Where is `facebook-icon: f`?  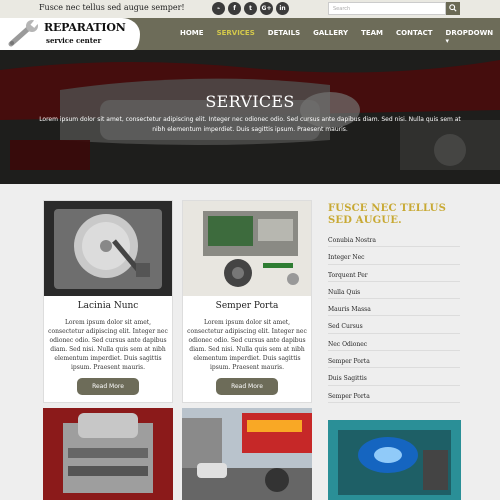
facebook-icon: f is located at coordinates (234, 8).